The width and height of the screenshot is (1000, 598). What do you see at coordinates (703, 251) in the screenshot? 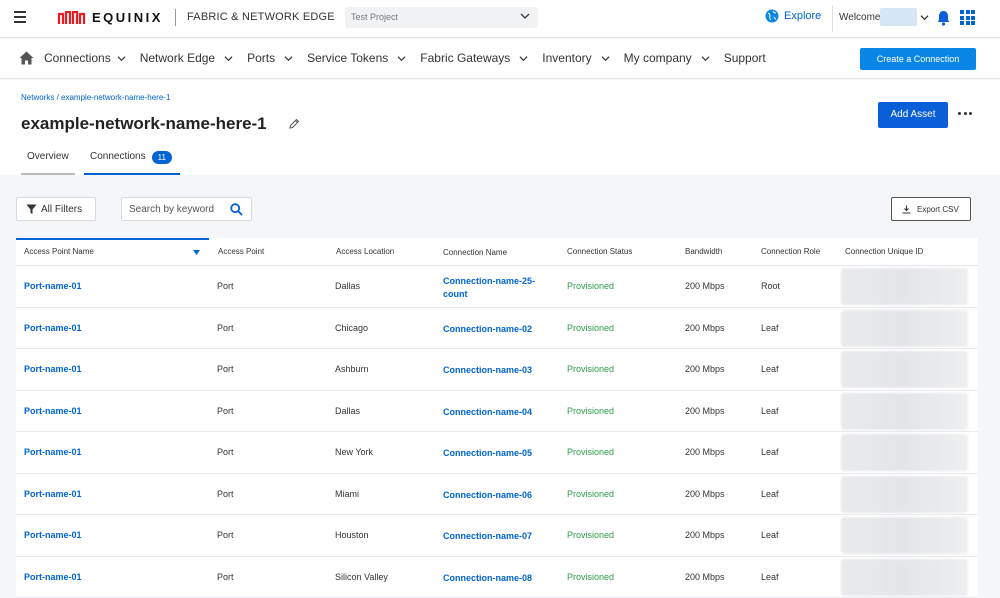
I see `column-header-bandwidth: Bandwidth` at bounding box center [703, 251].